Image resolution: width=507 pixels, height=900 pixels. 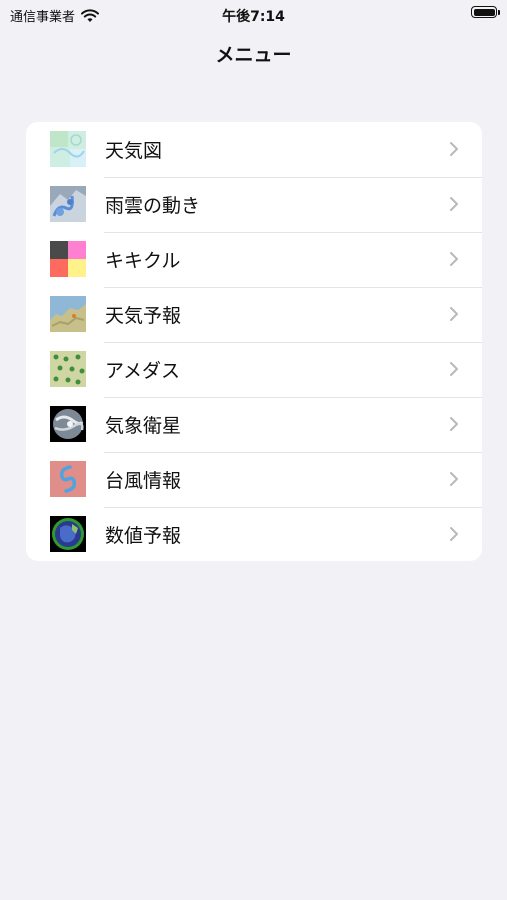 I want to click on menu-item-label: 天気図, so click(x=134, y=151).